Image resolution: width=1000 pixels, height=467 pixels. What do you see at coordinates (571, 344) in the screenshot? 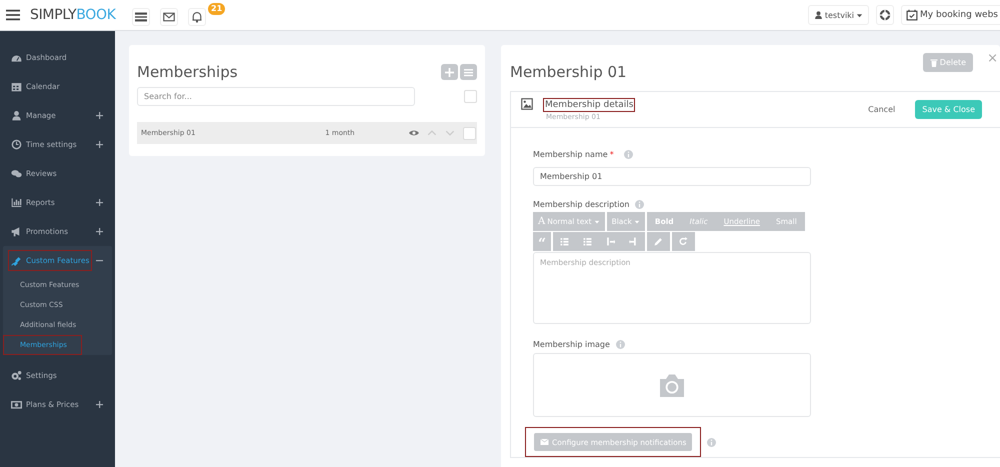
I see `field-label: Membership image` at bounding box center [571, 344].